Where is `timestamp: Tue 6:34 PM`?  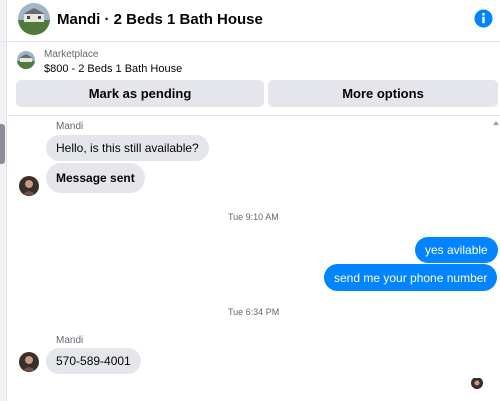 timestamp: Tue 6:34 PM is located at coordinates (254, 312).